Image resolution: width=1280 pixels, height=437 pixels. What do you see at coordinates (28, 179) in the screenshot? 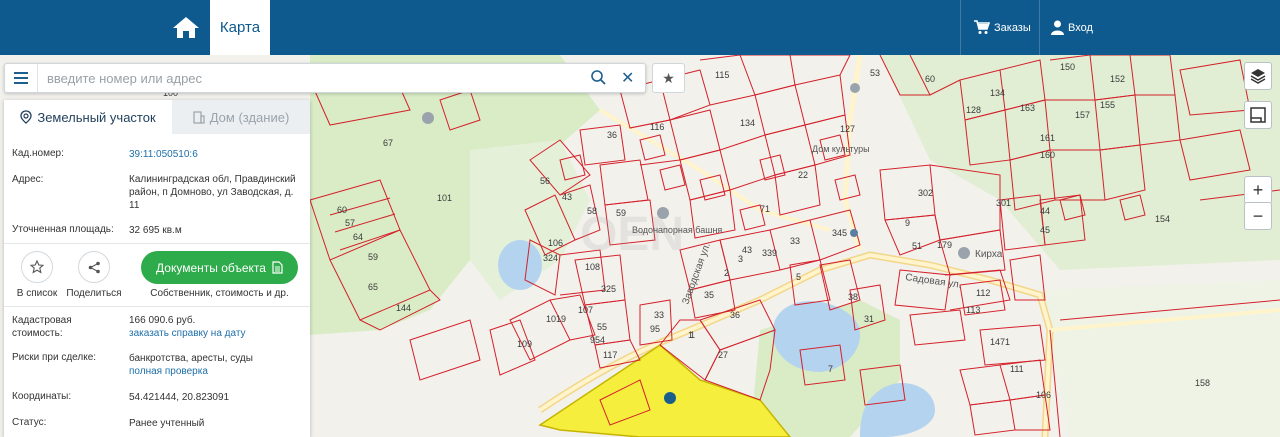
I see `address-label: Адрес:` at bounding box center [28, 179].